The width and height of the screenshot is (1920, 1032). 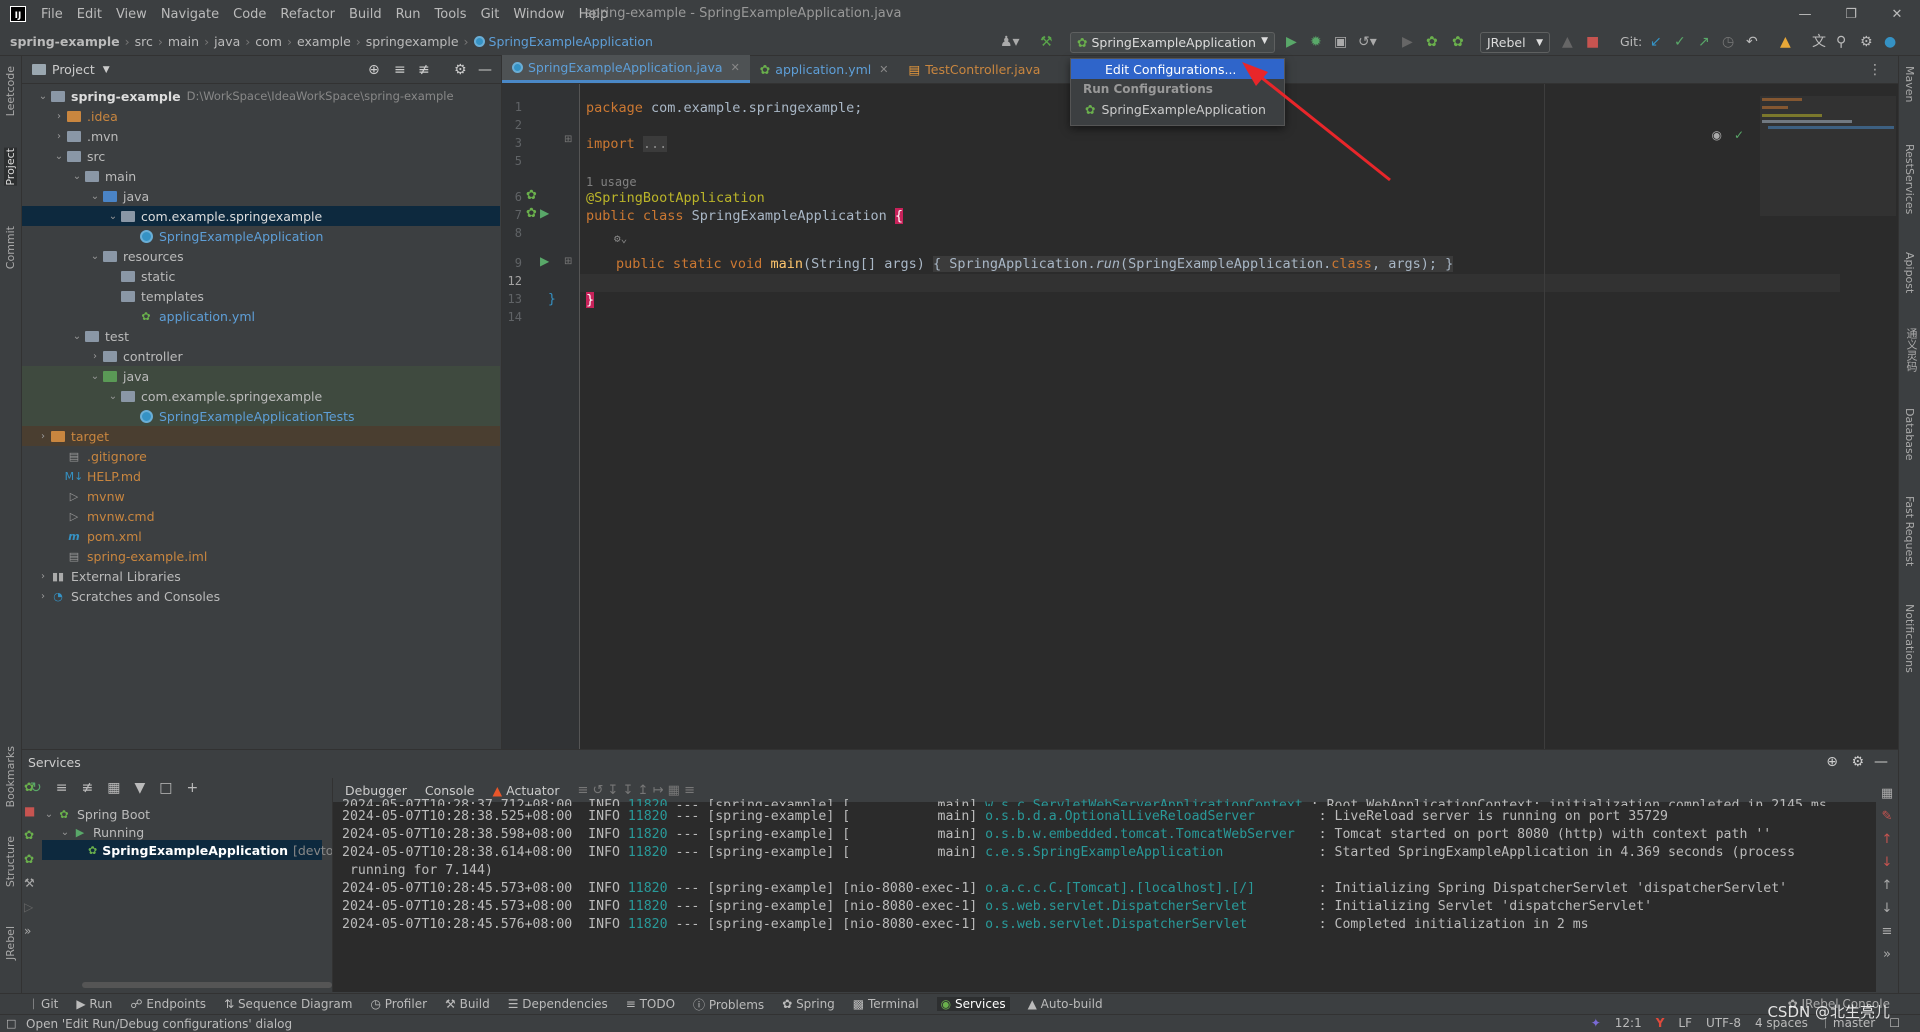 What do you see at coordinates (1316, 42) in the screenshot?
I see `debug-icon: ✹` at bounding box center [1316, 42].